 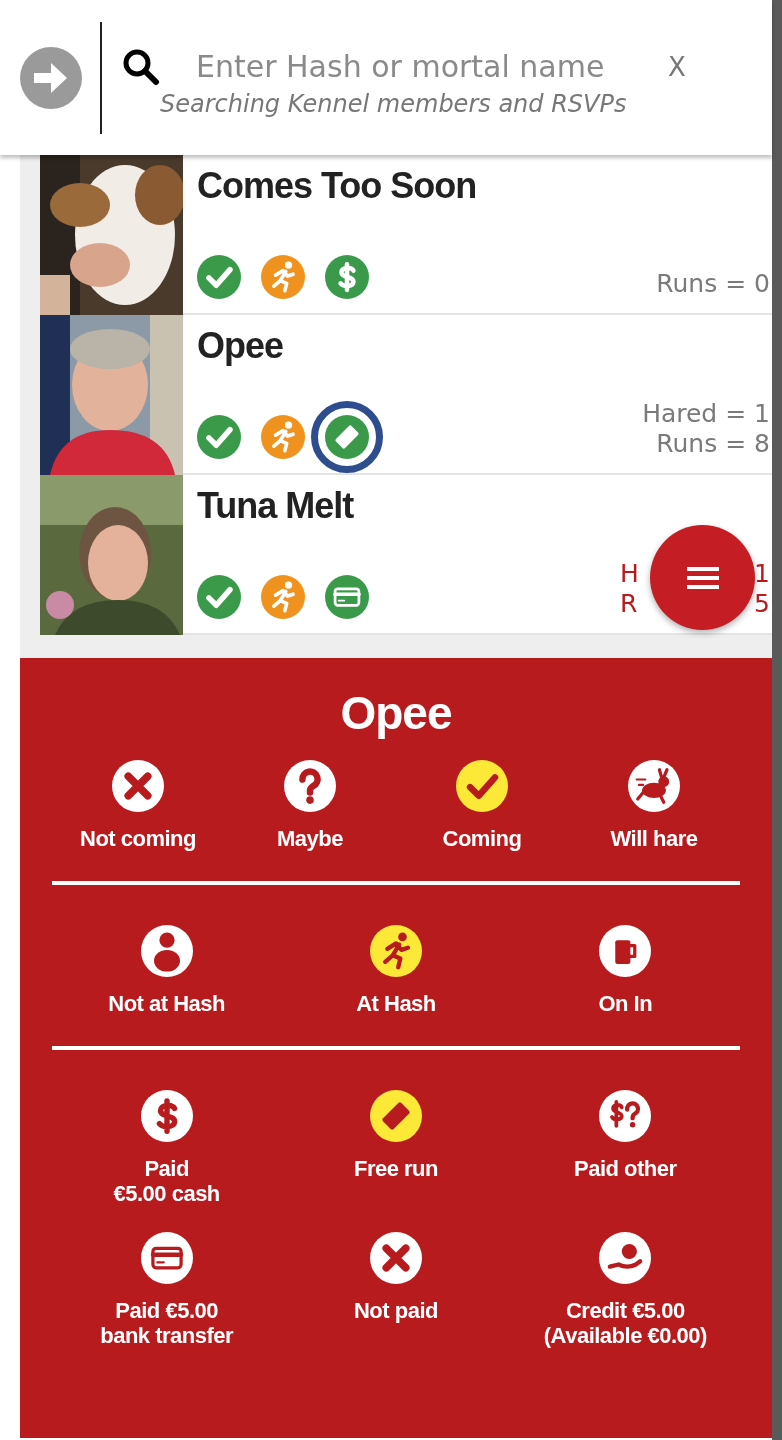 I want to click on card-icon, so click(x=347, y=597).